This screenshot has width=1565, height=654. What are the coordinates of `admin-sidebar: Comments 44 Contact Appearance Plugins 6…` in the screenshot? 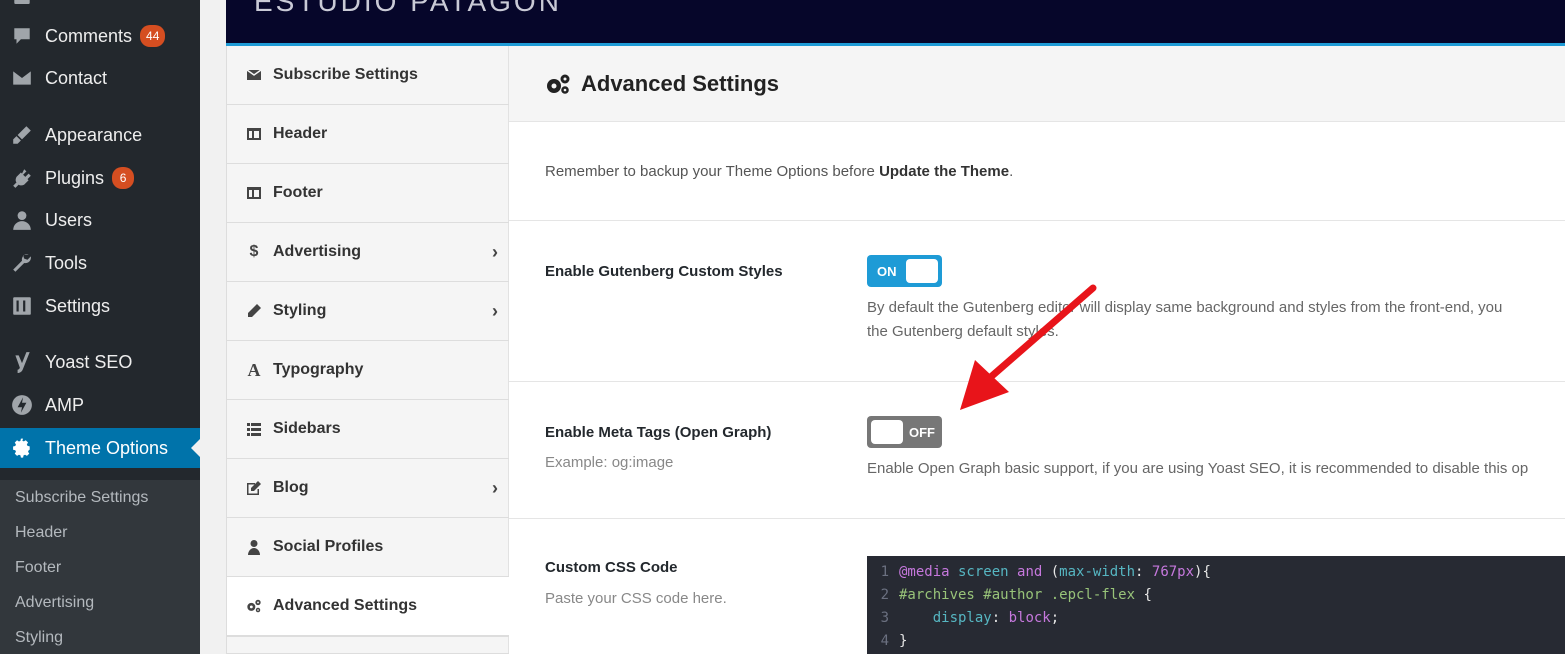 It's located at (100, 327).